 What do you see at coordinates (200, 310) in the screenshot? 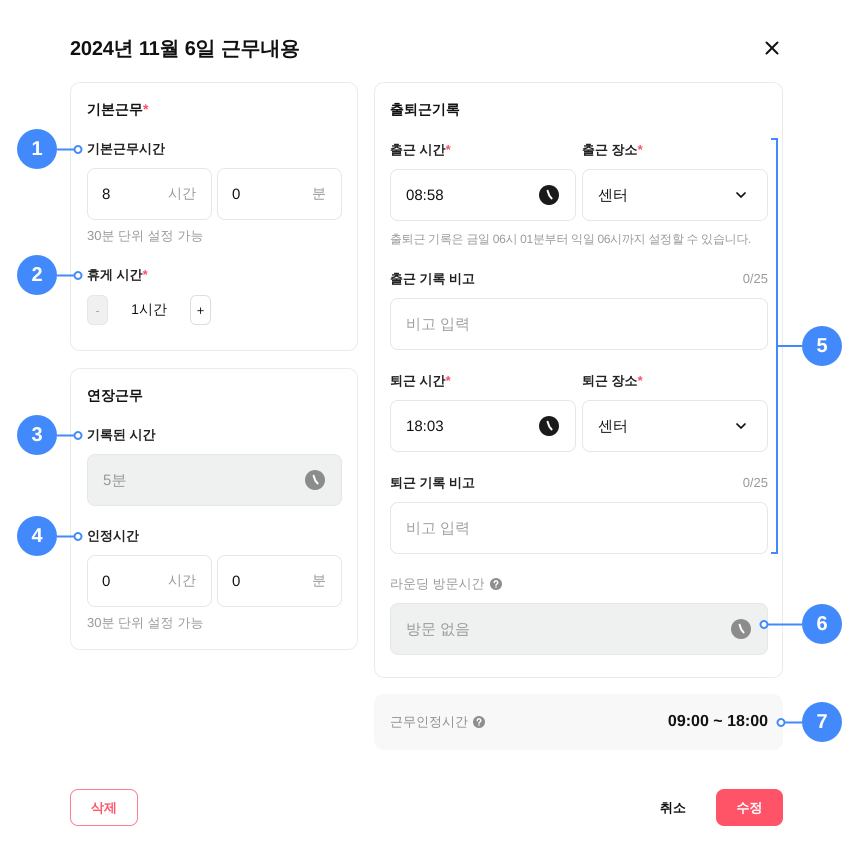
I see `increase-button: +` at bounding box center [200, 310].